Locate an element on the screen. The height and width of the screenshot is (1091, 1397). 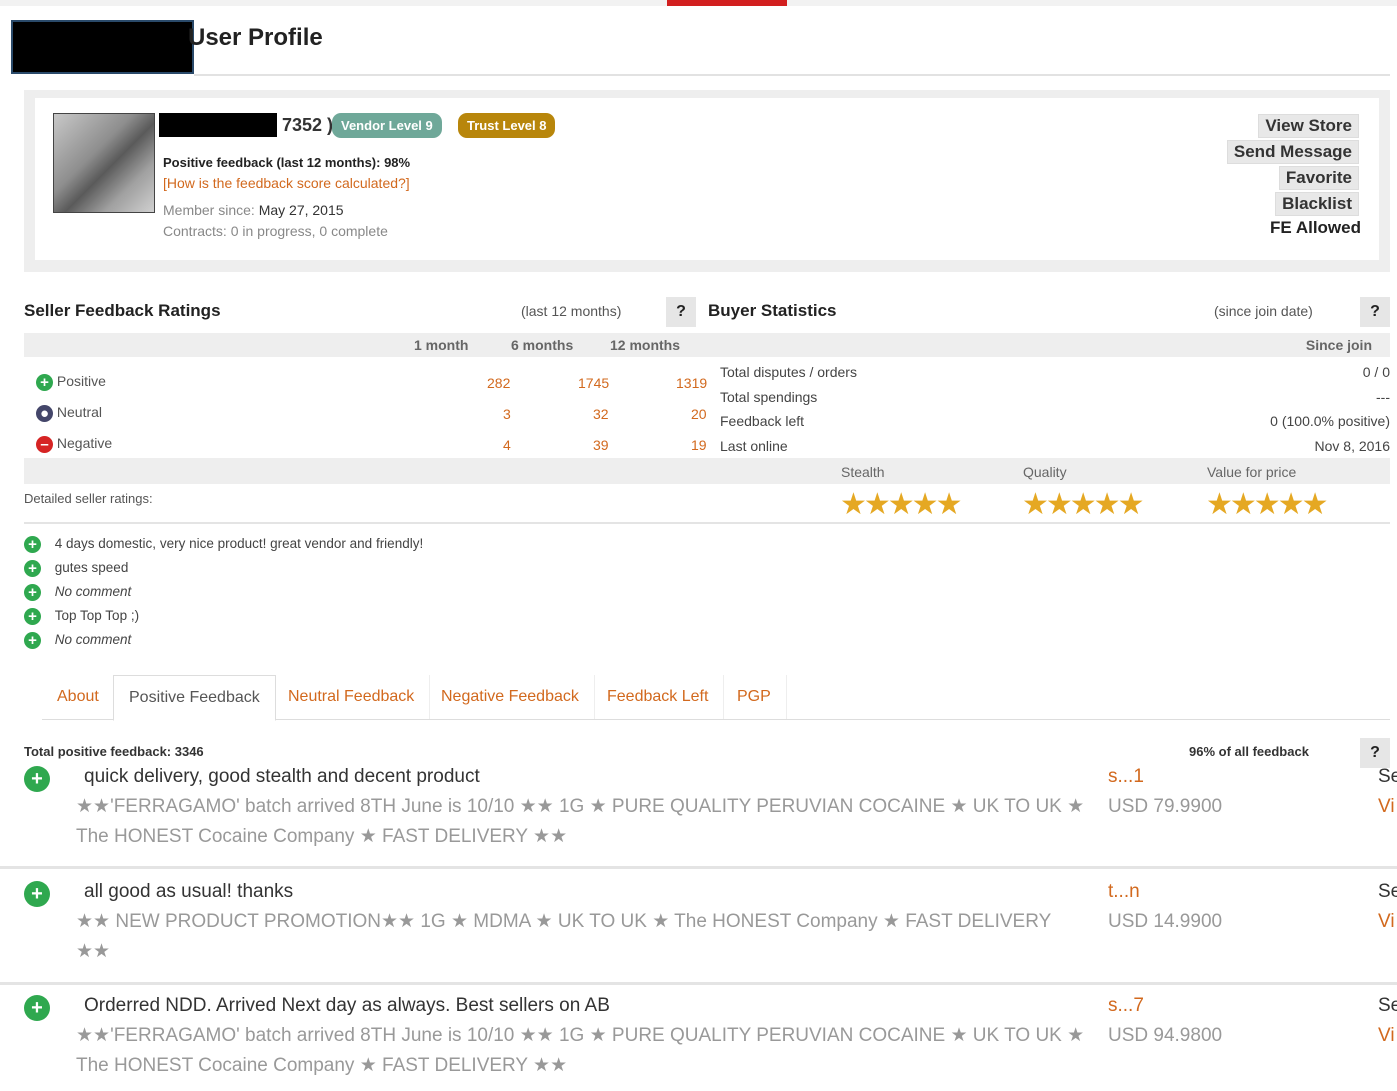
tab-negative-feedback: Negative Feedback is located at coordinates (510, 697).